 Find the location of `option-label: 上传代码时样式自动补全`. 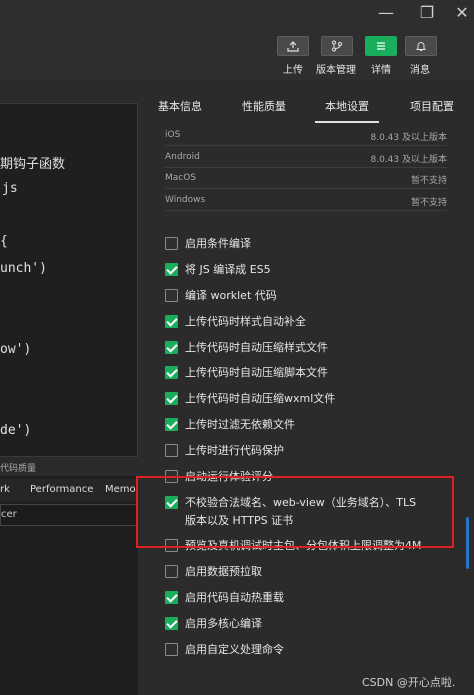

option-label: 上传代码时样式自动补全 is located at coordinates (245, 321).